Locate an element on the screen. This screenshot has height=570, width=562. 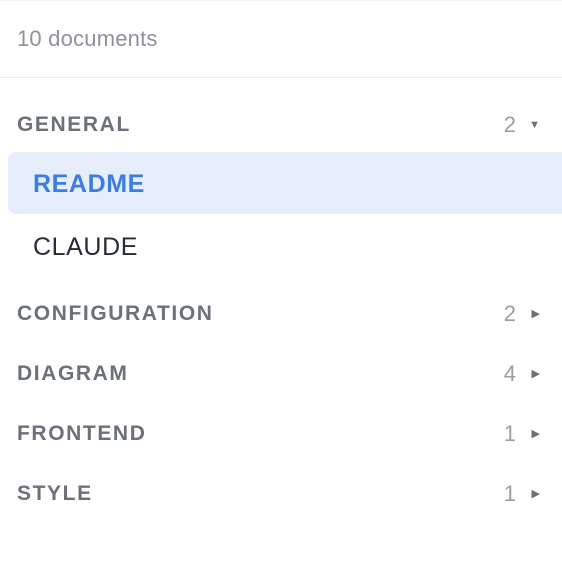
document-count: 10 documents is located at coordinates (87, 38).